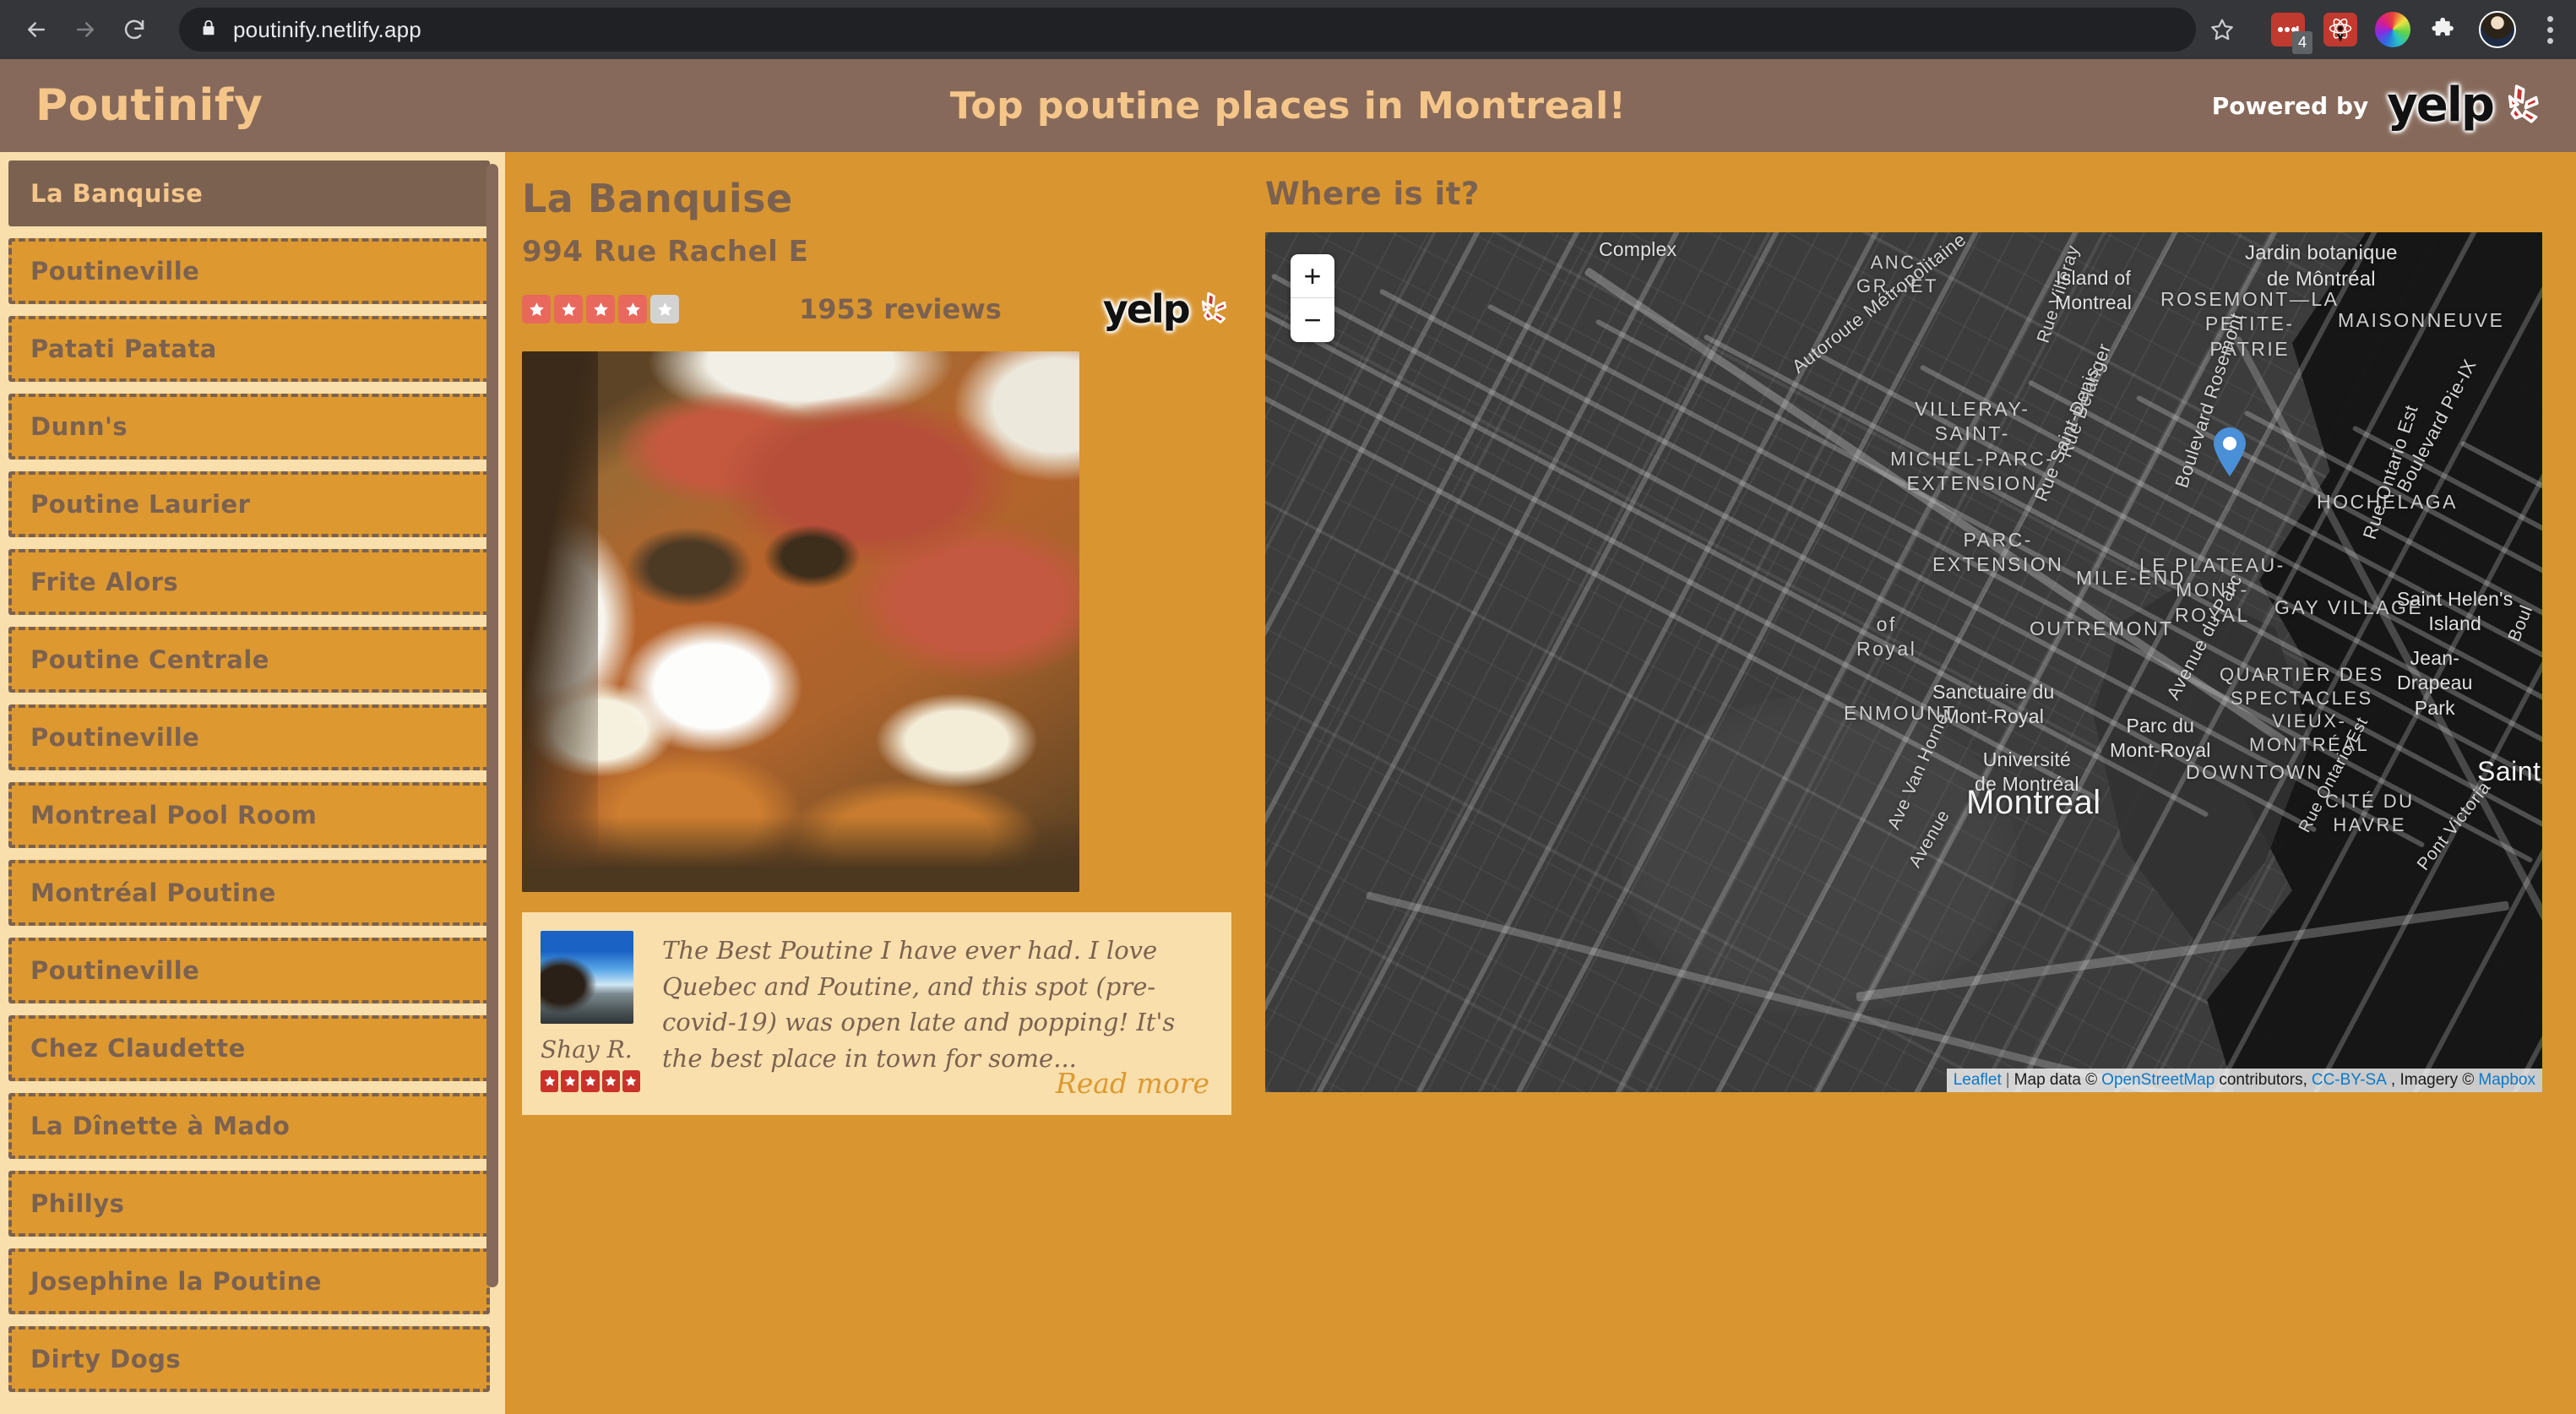 The height and width of the screenshot is (1414, 2576). Describe the element at coordinates (2370, 813) in the screenshot. I see `map-label-34: CITÉ DU HAVRE` at that location.